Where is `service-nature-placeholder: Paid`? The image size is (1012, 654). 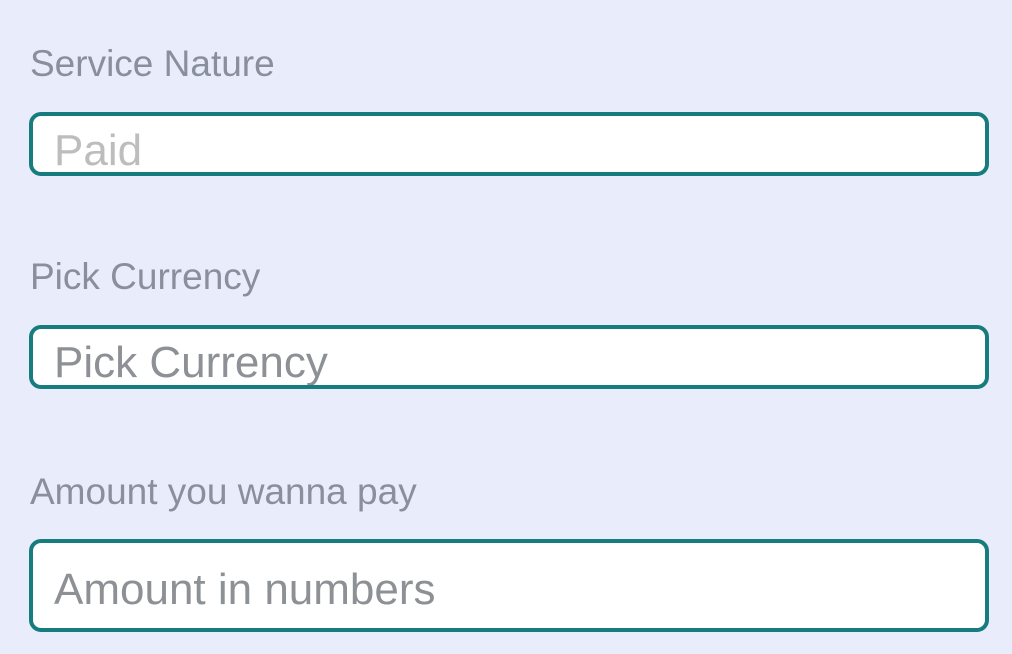
service-nature-placeholder: Paid is located at coordinates (98, 150).